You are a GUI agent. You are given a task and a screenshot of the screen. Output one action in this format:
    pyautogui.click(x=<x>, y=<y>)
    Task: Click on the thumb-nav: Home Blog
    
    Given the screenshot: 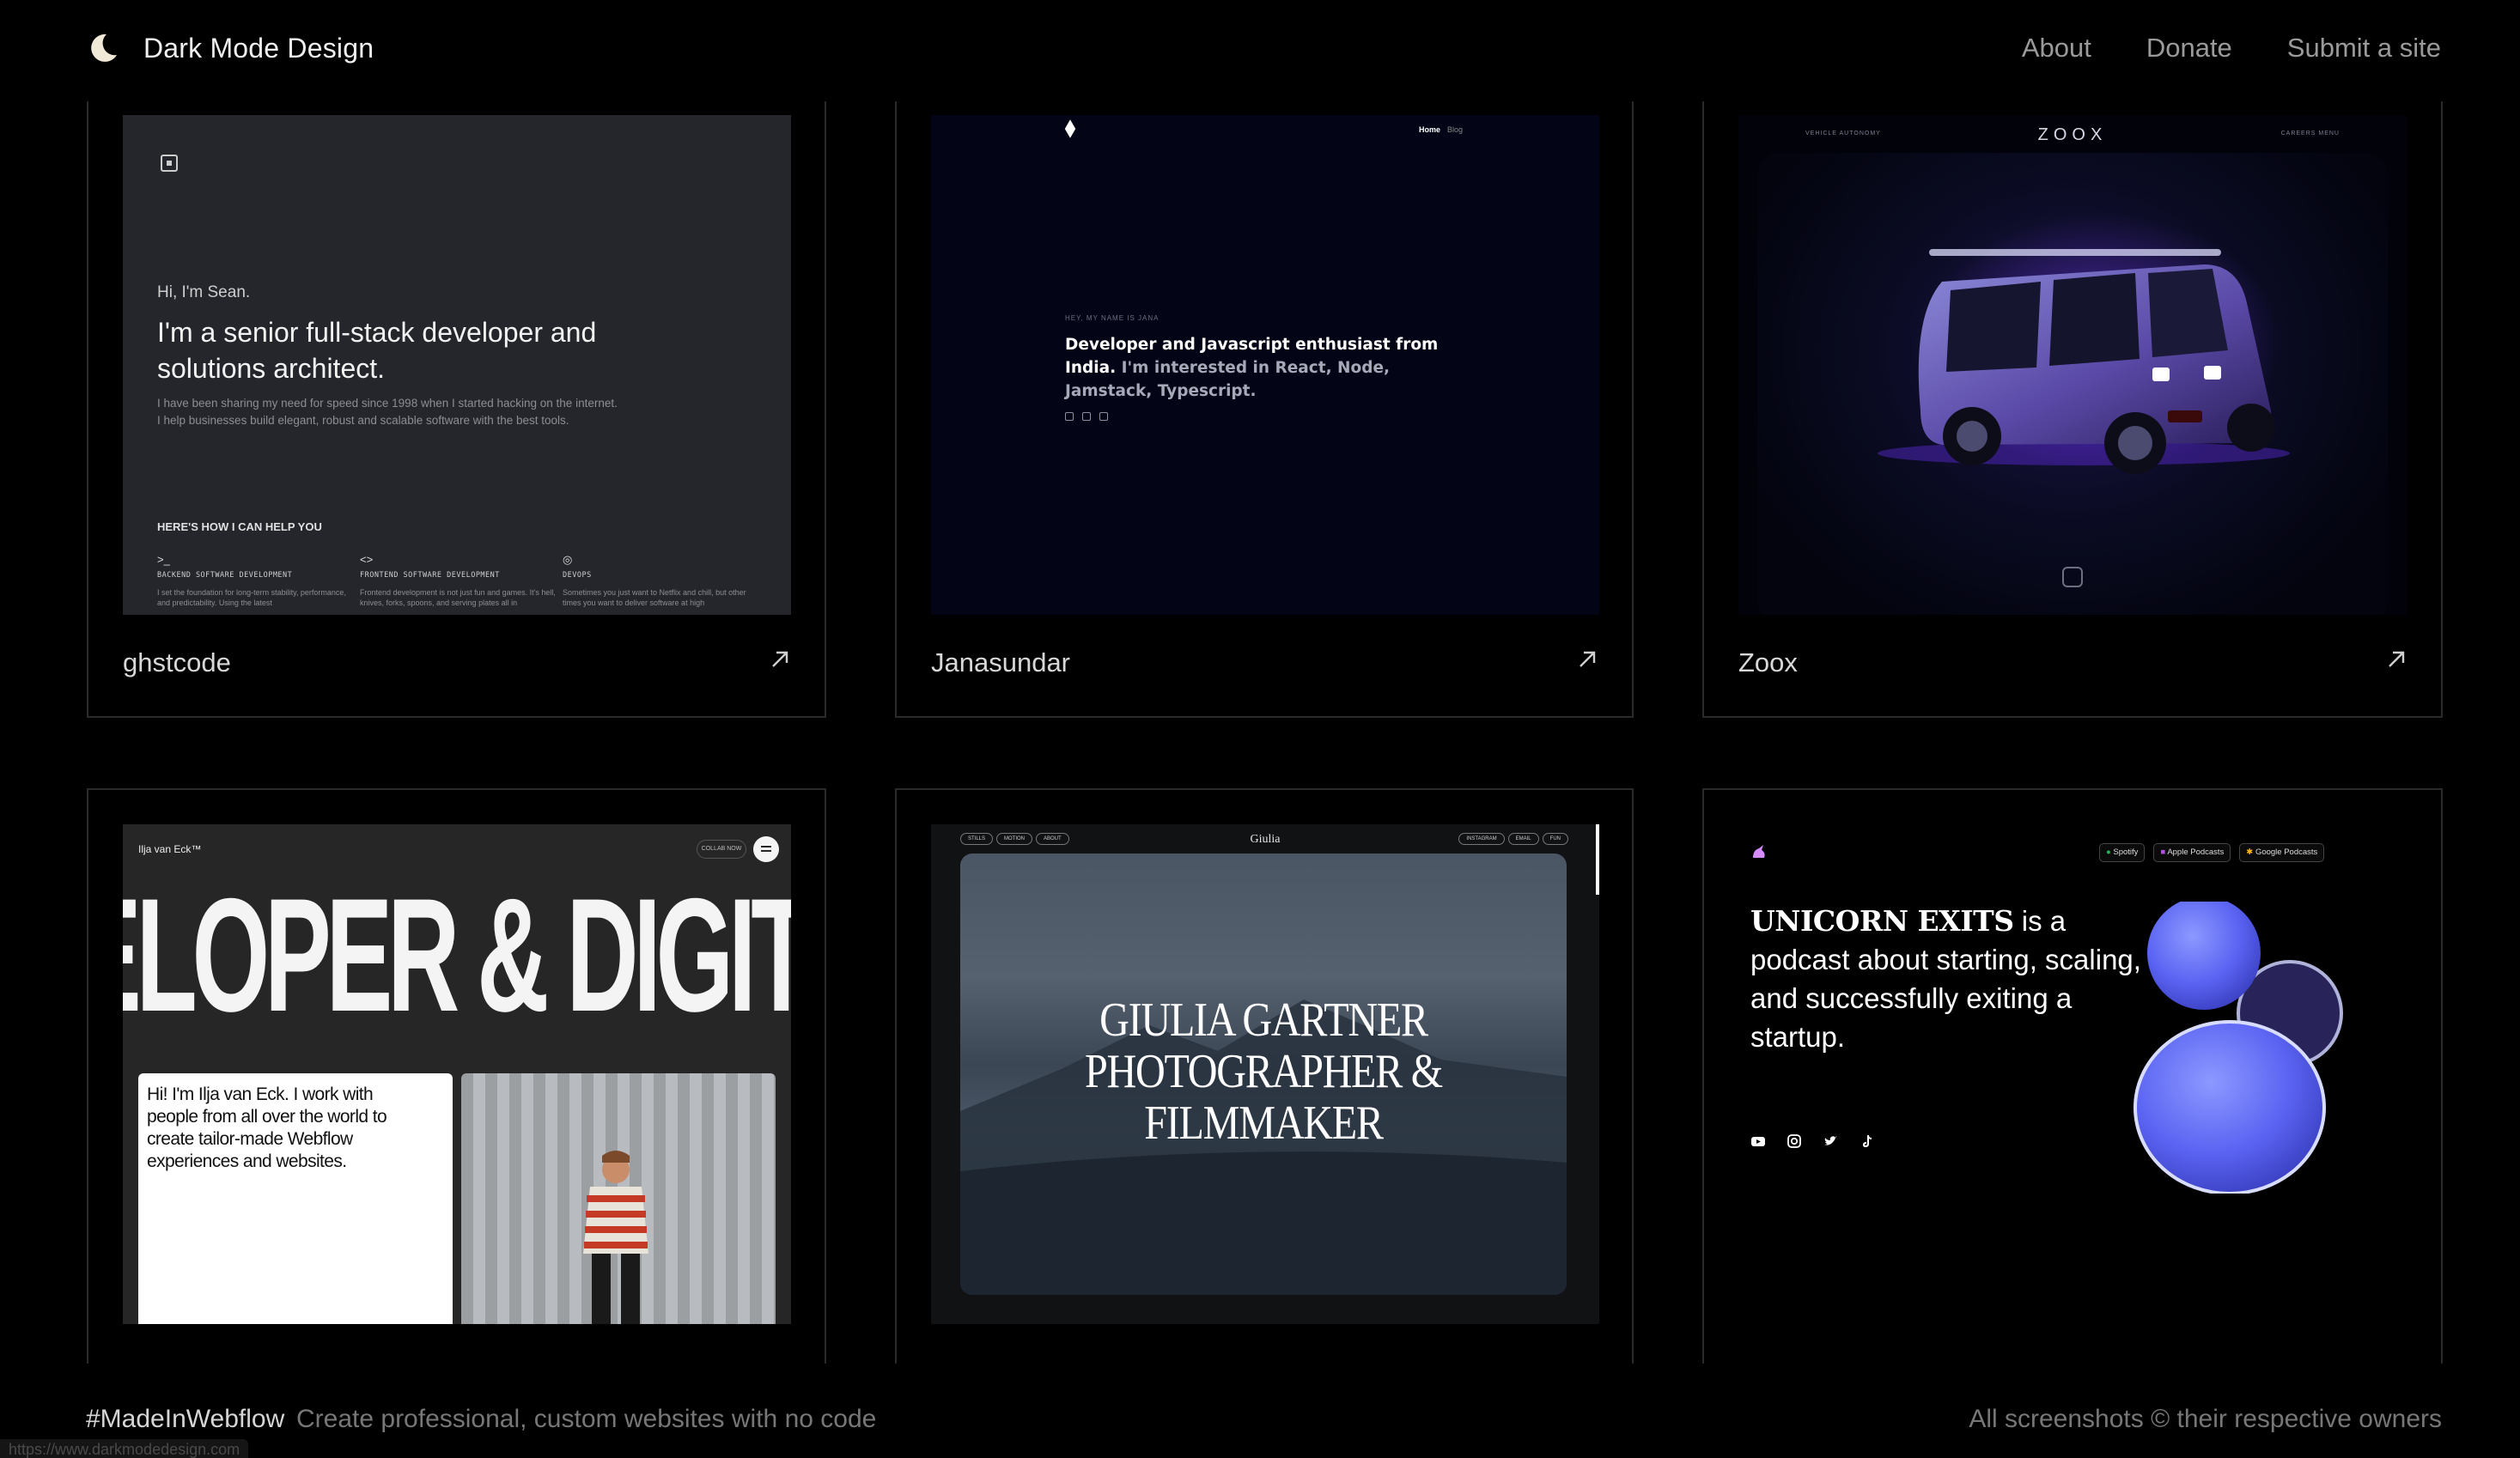 What is the action you would take?
    pyautogui.click(x=1441, y=129)
    